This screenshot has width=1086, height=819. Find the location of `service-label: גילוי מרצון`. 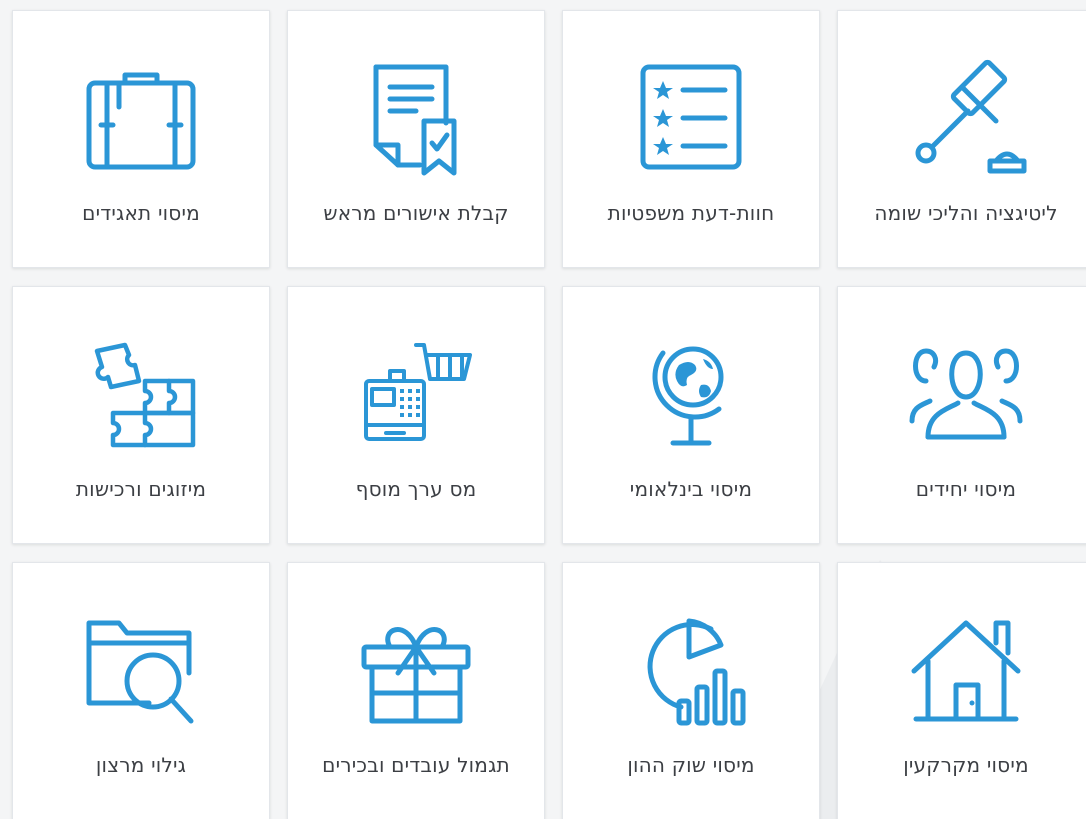

service-label: גילוי מרצון is located at coordinates (141, 765).